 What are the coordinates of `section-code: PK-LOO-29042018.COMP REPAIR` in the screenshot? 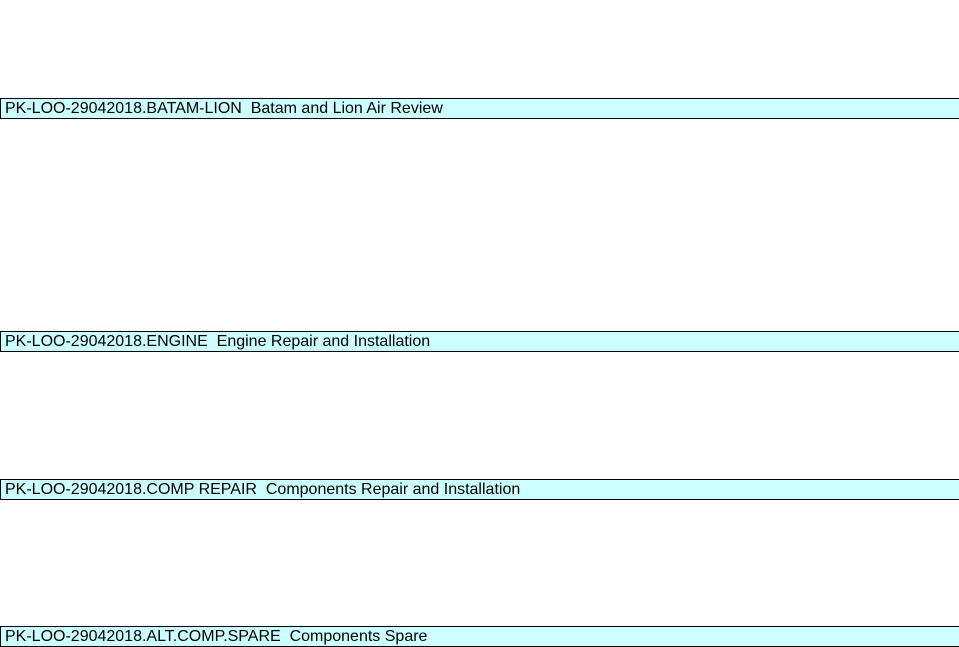 It's located at (131, 489).